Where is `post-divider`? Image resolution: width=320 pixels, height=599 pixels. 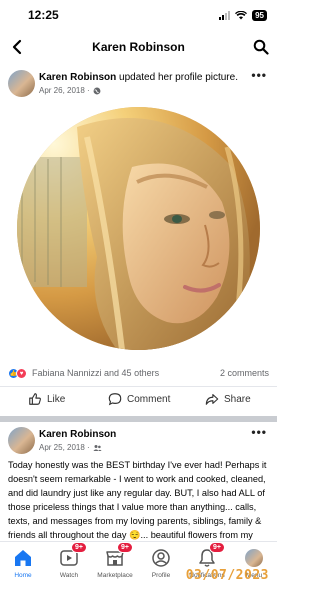
post-divider is located at coordinates (138, 419).